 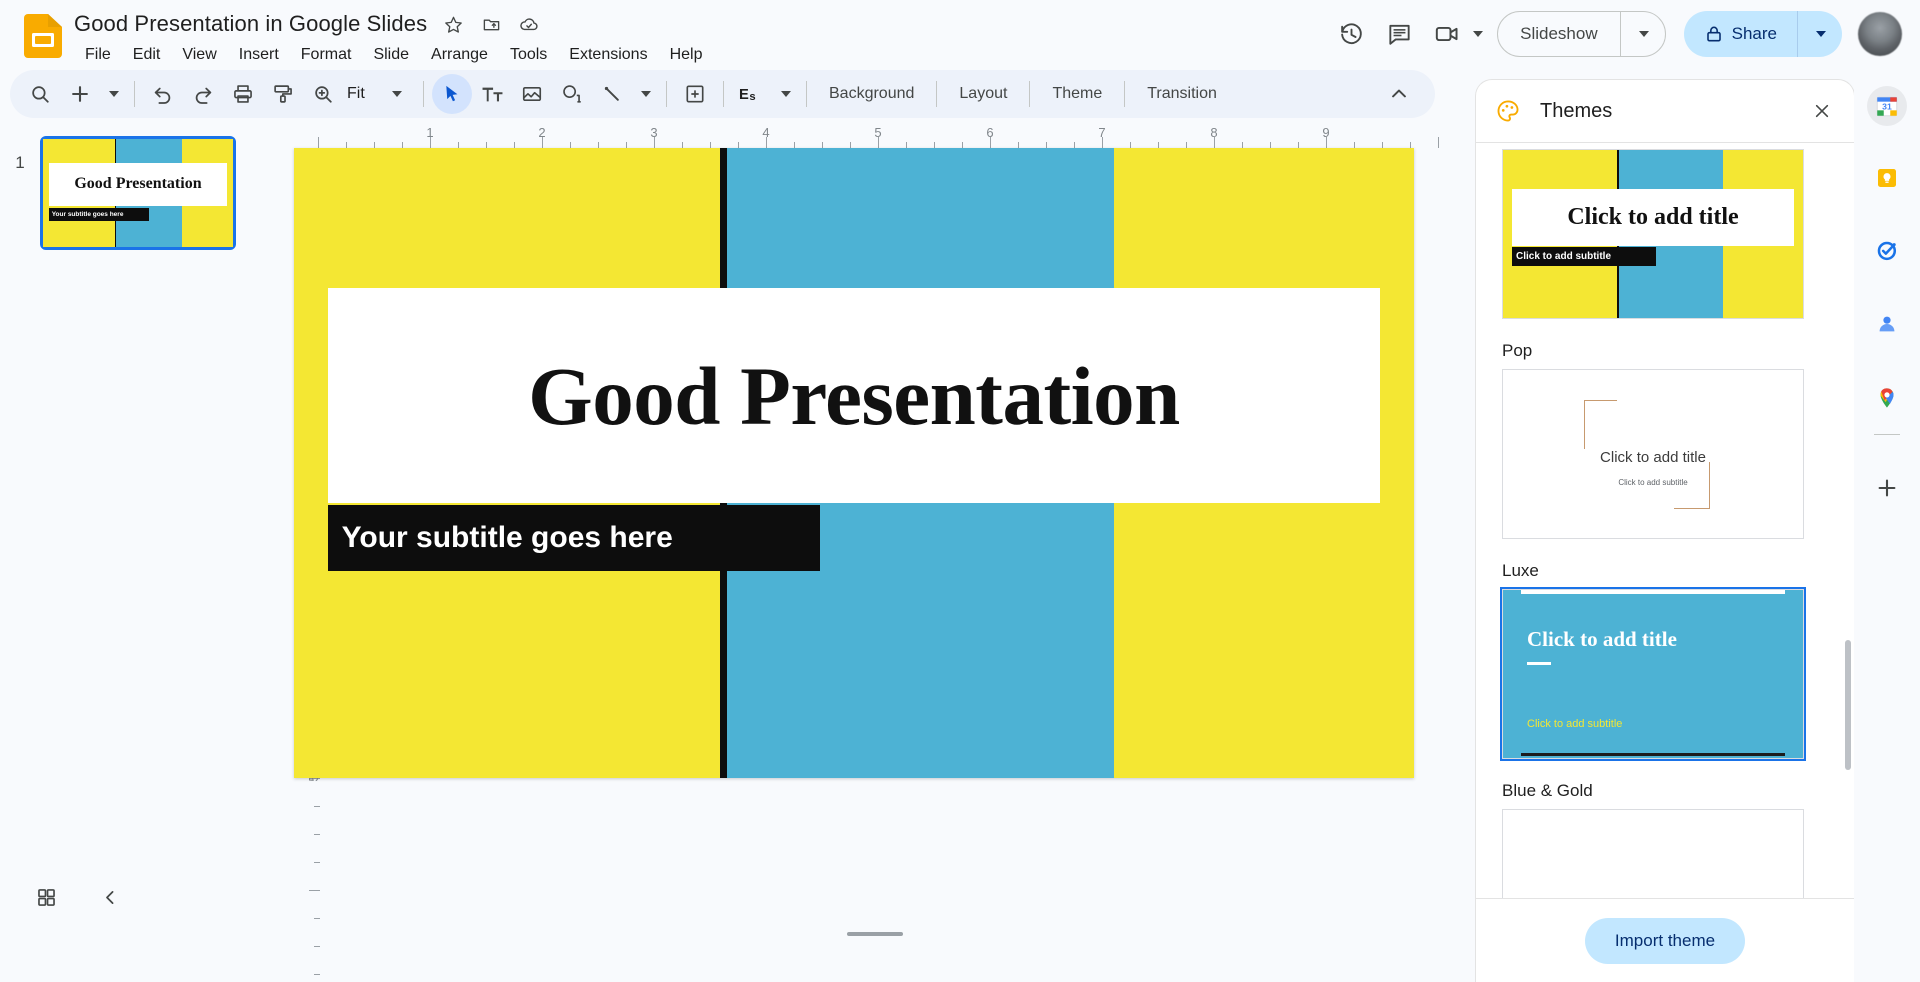 What do you see at coordinates (492, 94) in the screenshot?
I see `text-box-icon` at bounding box center [492, 94].